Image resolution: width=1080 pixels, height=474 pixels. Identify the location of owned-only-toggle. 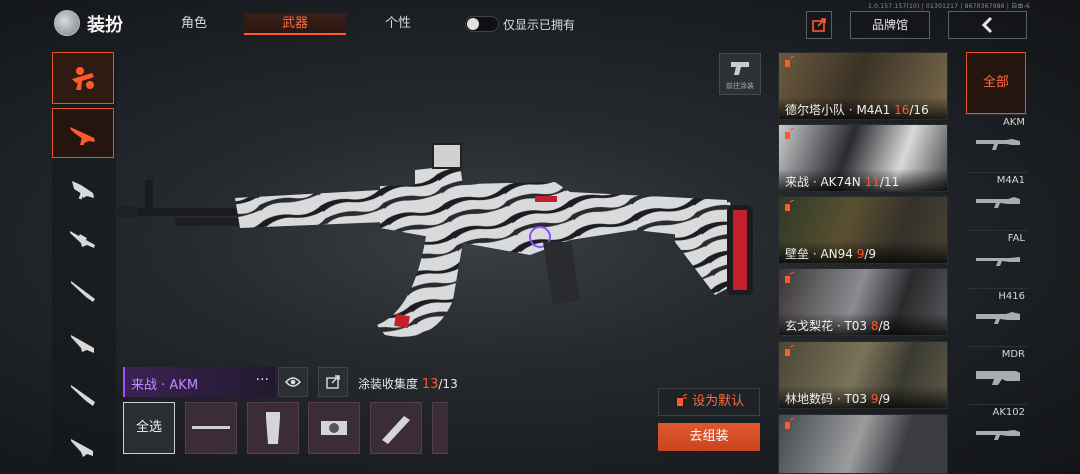
(482, 24).